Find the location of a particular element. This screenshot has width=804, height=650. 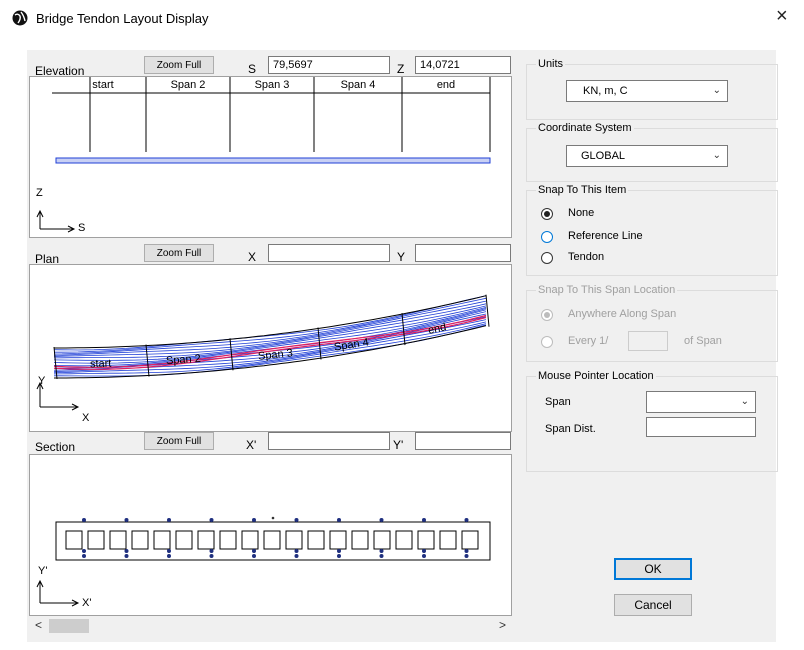

plan-x-label: X is located at coordinates (252, 257).